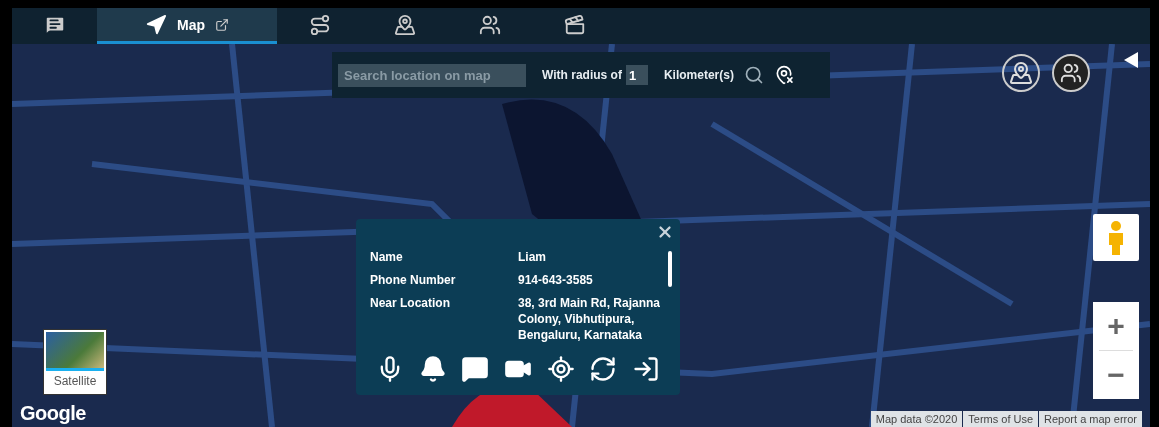  I want to click on message-icon, so click(475, 369).